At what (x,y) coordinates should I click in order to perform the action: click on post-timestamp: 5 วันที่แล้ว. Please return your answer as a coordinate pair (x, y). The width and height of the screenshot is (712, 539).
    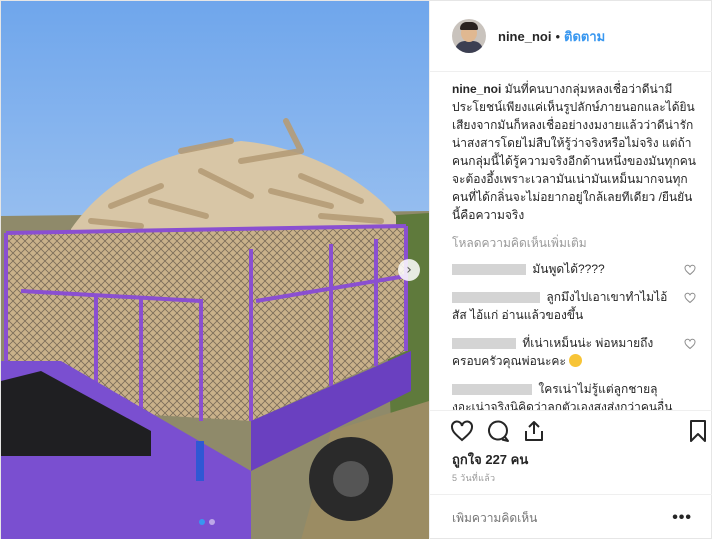
    Looking at the image, I should click on (474, 478).